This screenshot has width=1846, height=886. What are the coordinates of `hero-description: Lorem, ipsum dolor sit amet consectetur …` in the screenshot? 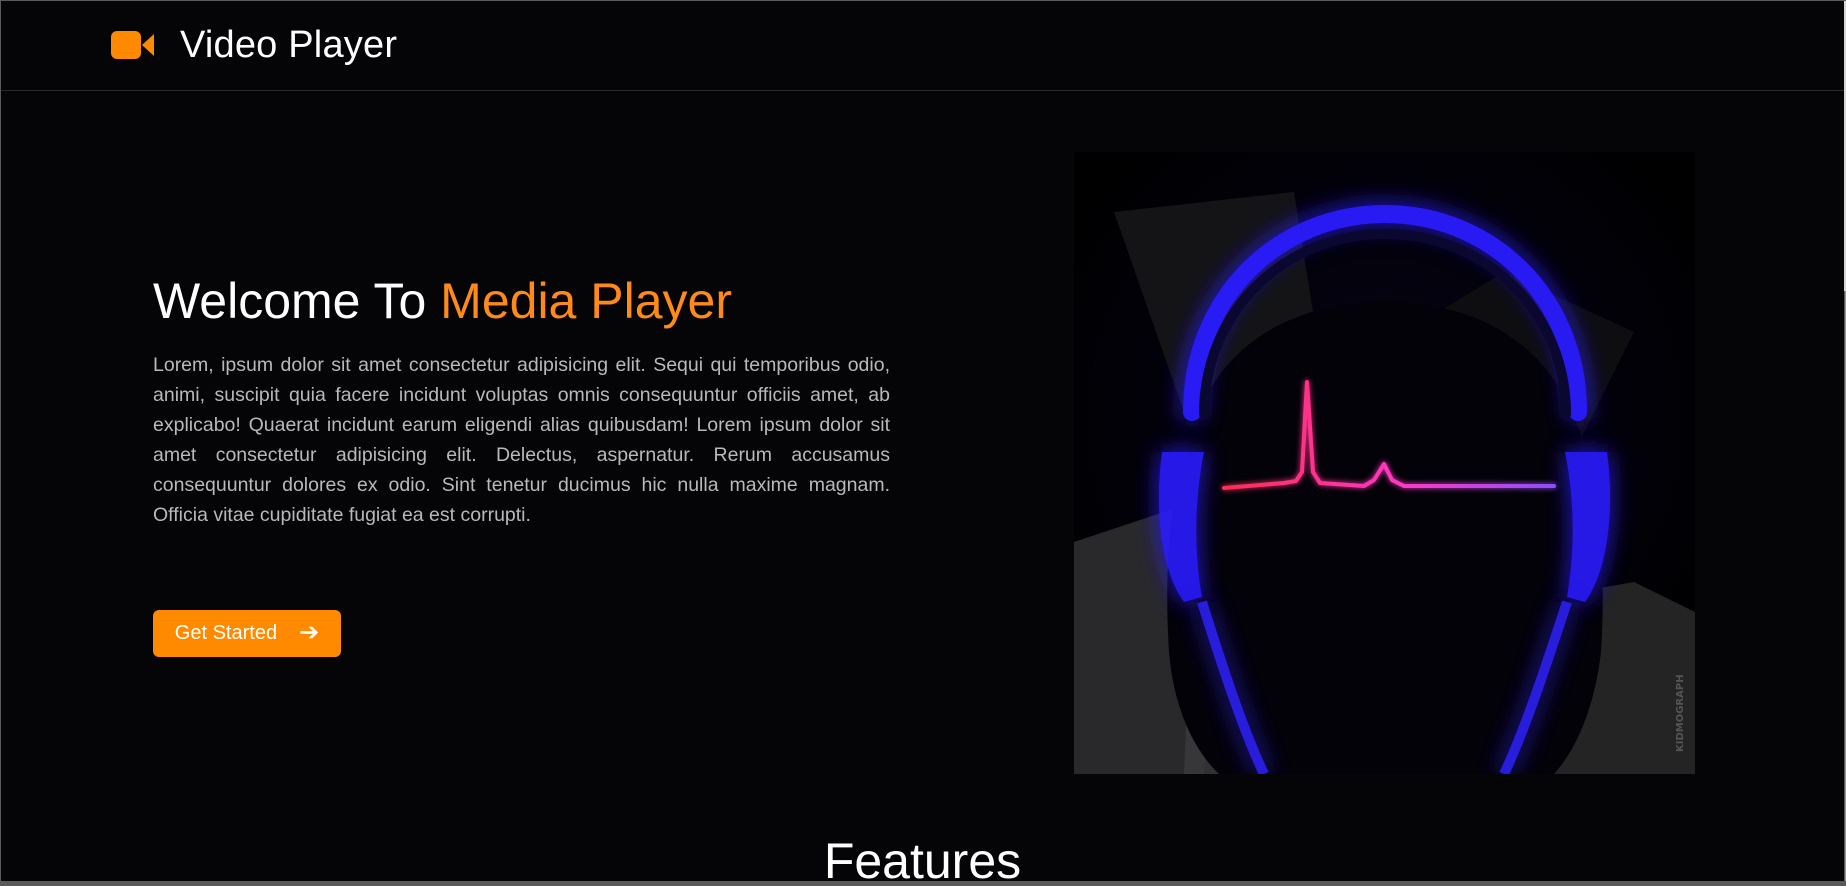 It's located at (521, 440).